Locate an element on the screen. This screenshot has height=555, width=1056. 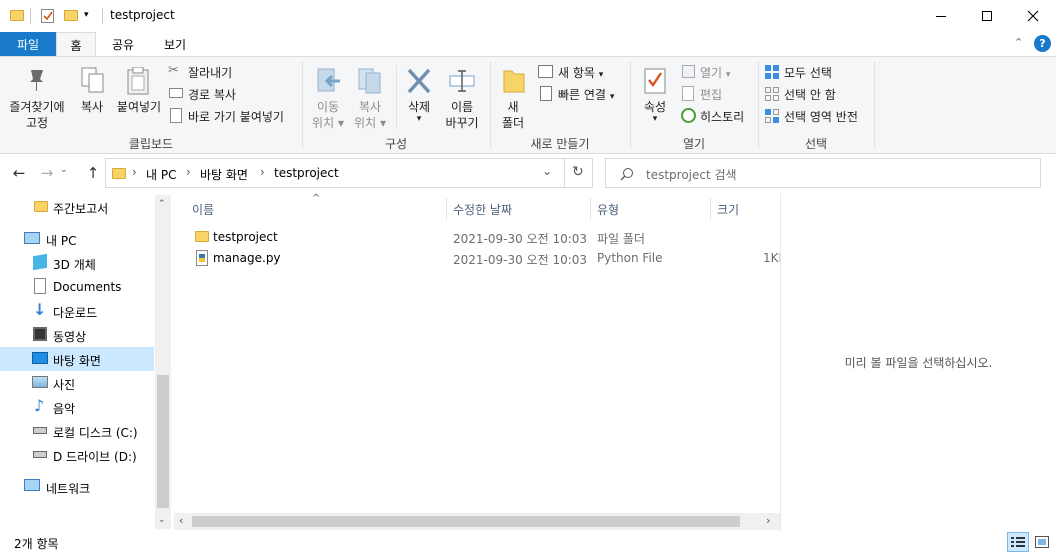
collapse-ribbon-icon: ⌃ is located at coordinates (1018, 42).